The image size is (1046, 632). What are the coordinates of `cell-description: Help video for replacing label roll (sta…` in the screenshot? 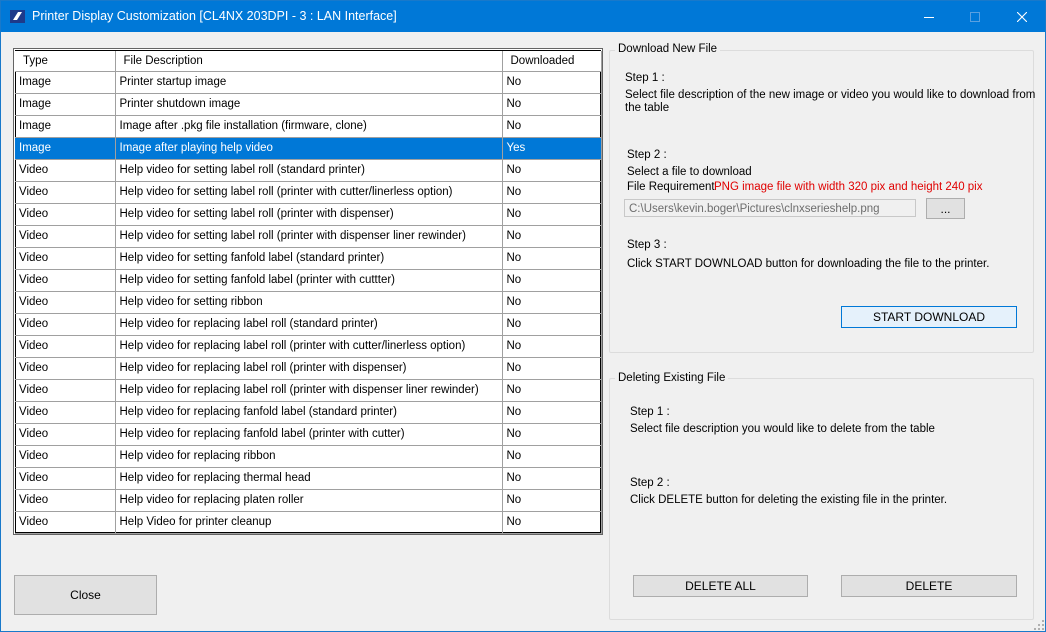 It's located at (309, 324).